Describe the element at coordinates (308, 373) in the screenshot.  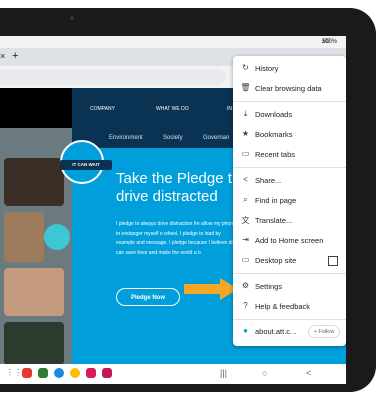
I see `back-button: <` at that location.